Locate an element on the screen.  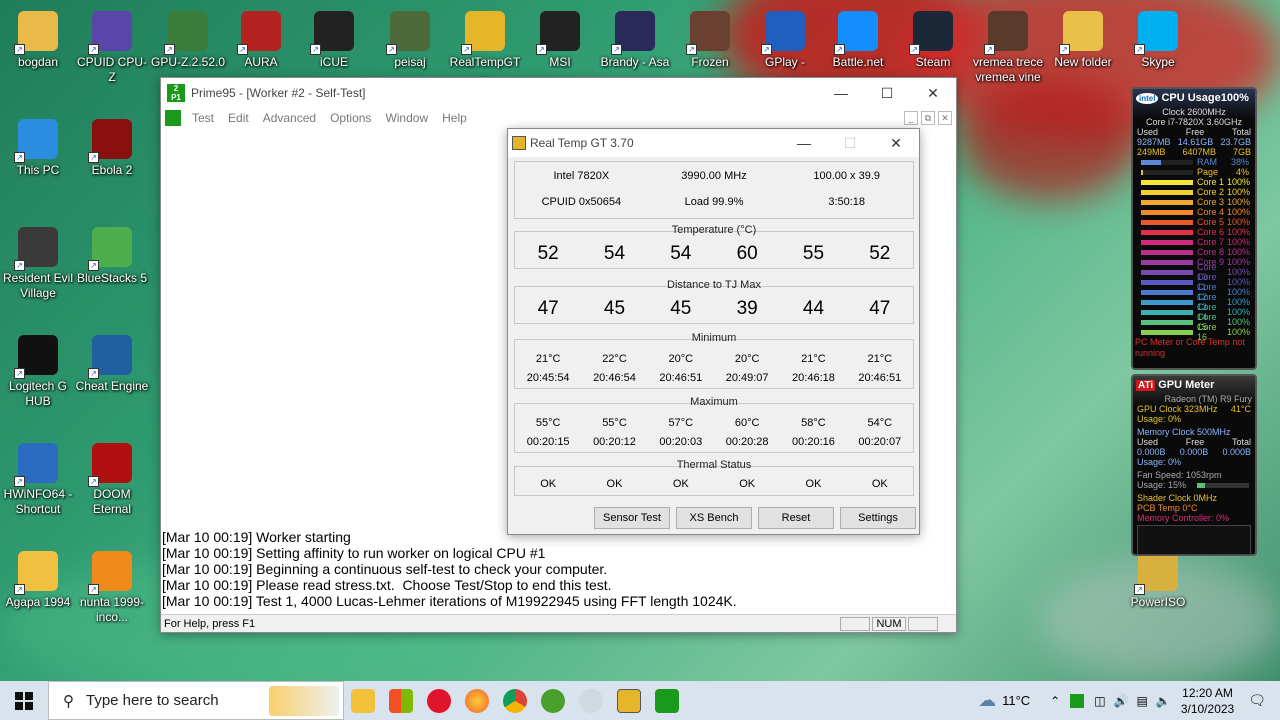
maximize-button: ☐ is located at coordinates (887, 93).